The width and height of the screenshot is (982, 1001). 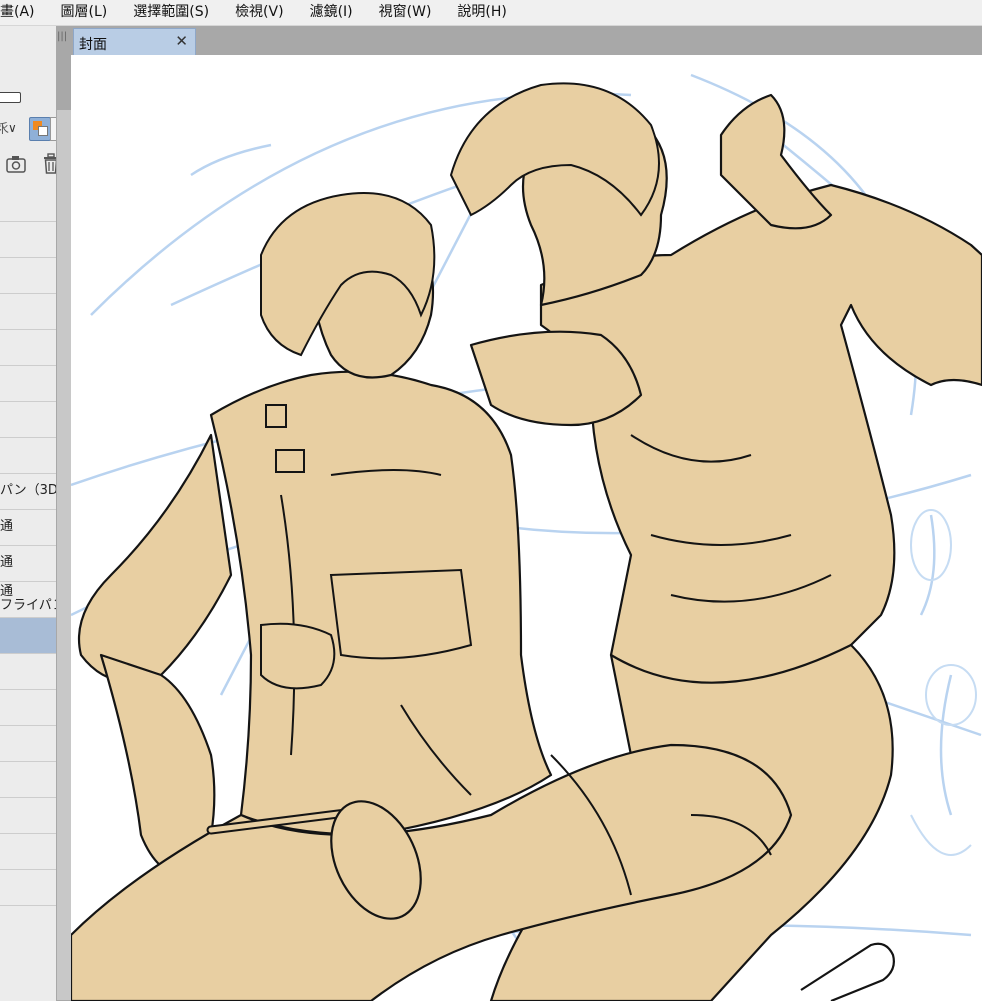 I want to click on layer-panel: 乑 ∨ ∨ パン（3D通通通フライパン |||, so click(x=35, y=513).